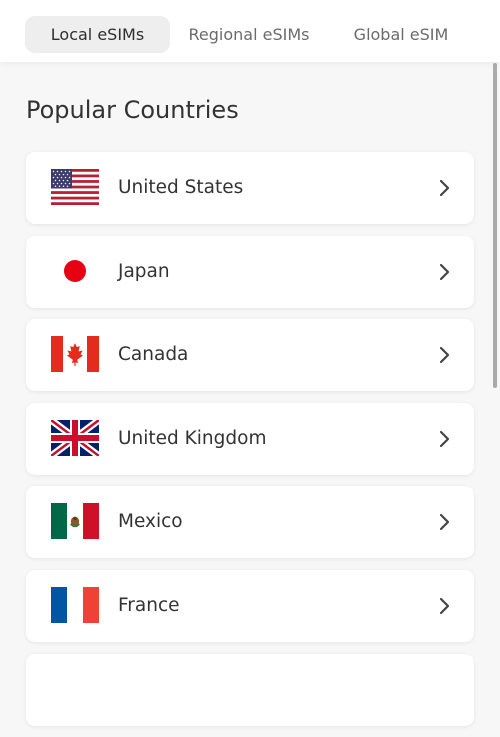 Image resolution: width=500 pixels, height=737 pixels. Describe the element at coordinates (132, 110) in the screenshot. I see `popular-countries-heading: Popular Countries` at that location.